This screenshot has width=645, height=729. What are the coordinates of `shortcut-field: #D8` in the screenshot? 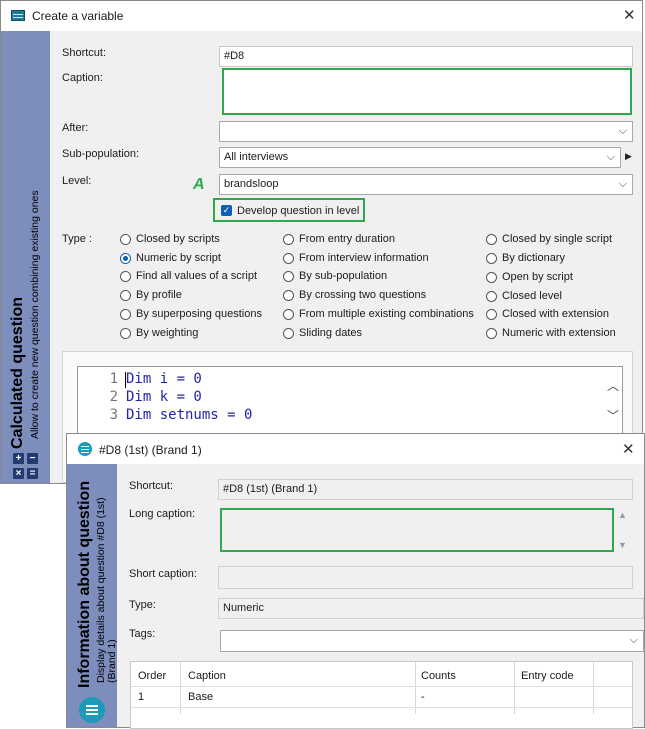 It's located at (426, 56).